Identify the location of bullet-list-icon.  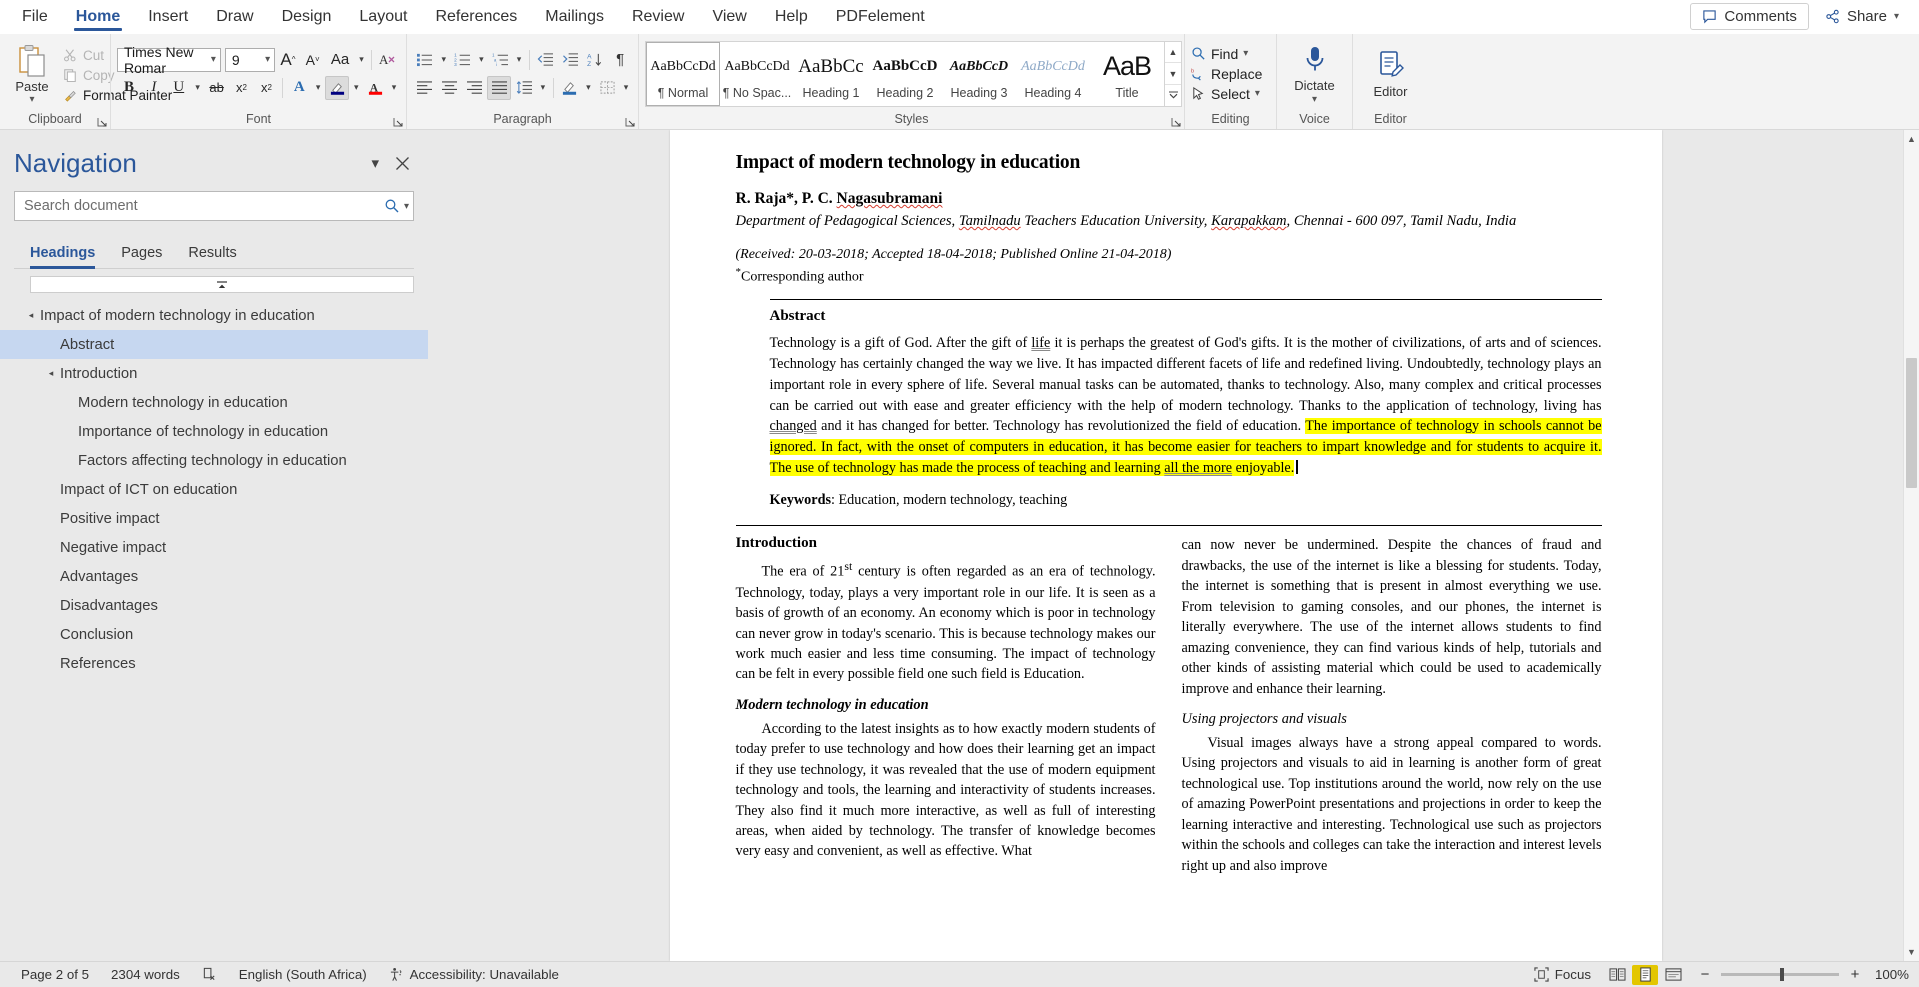
(425, 60).